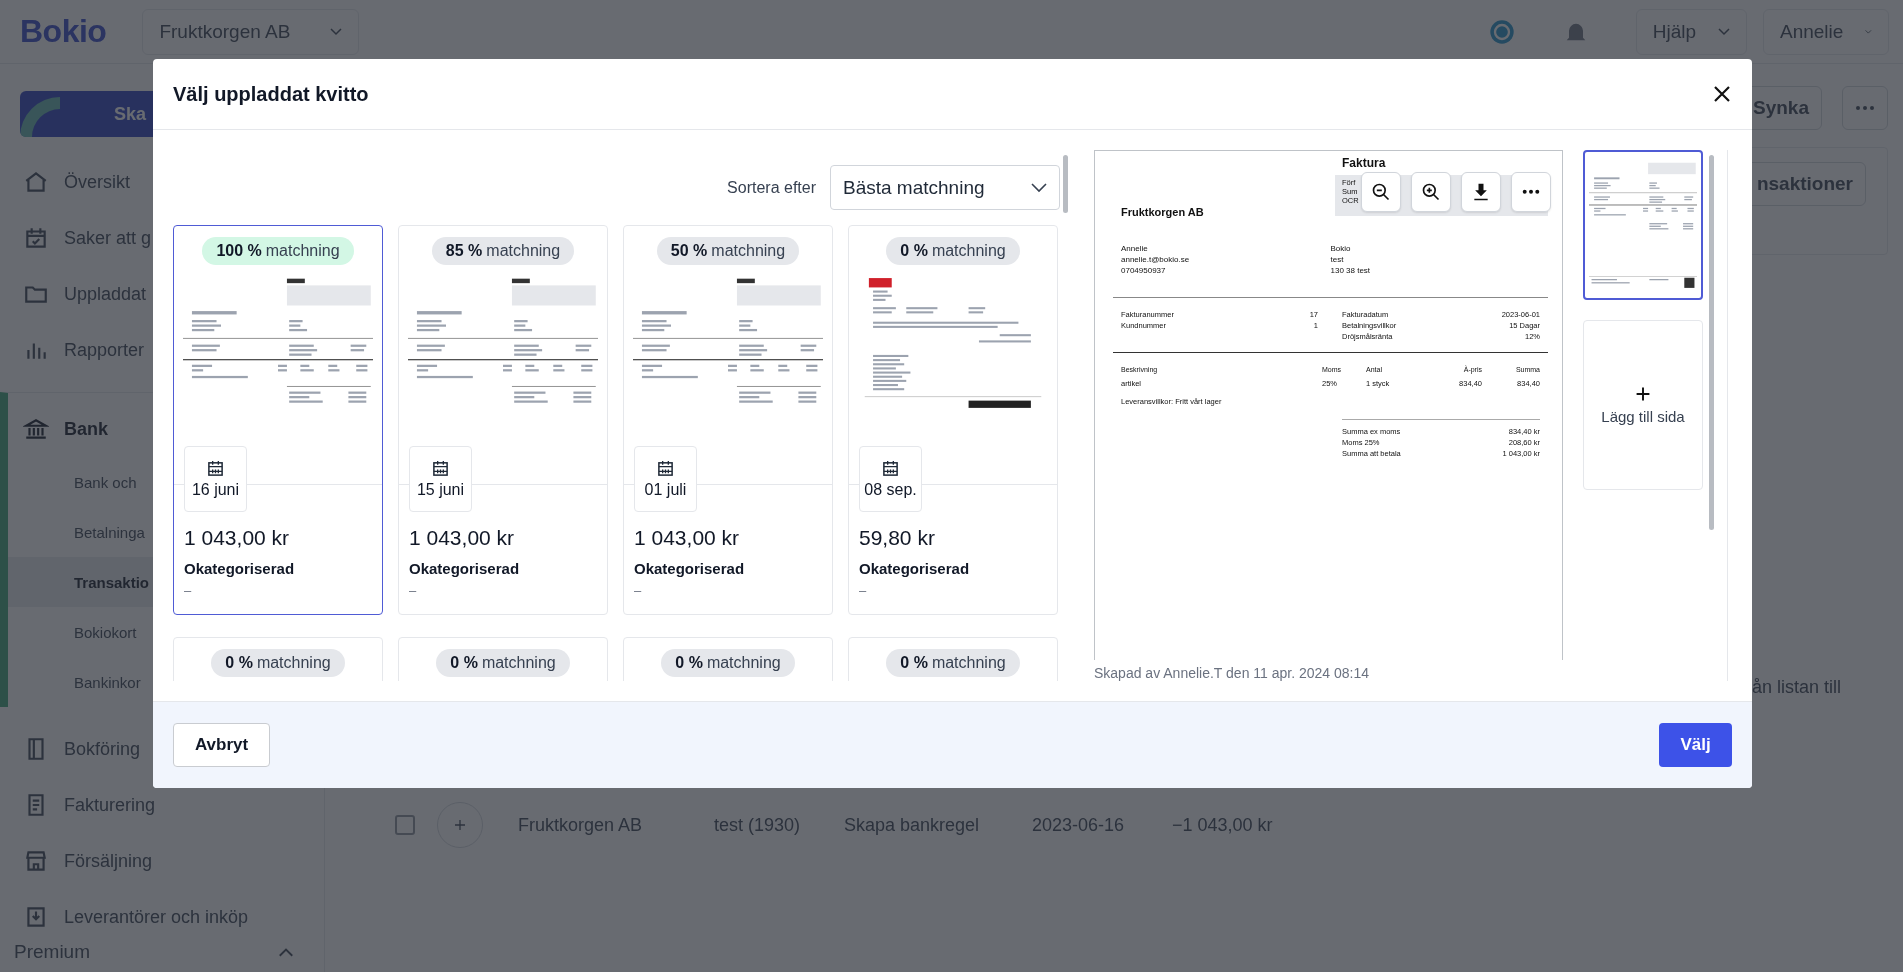  What do you see at coordinates (221, 745) in the screenshot?
I see `cancel-button: Avbryt` at bounding box center [221, 745].